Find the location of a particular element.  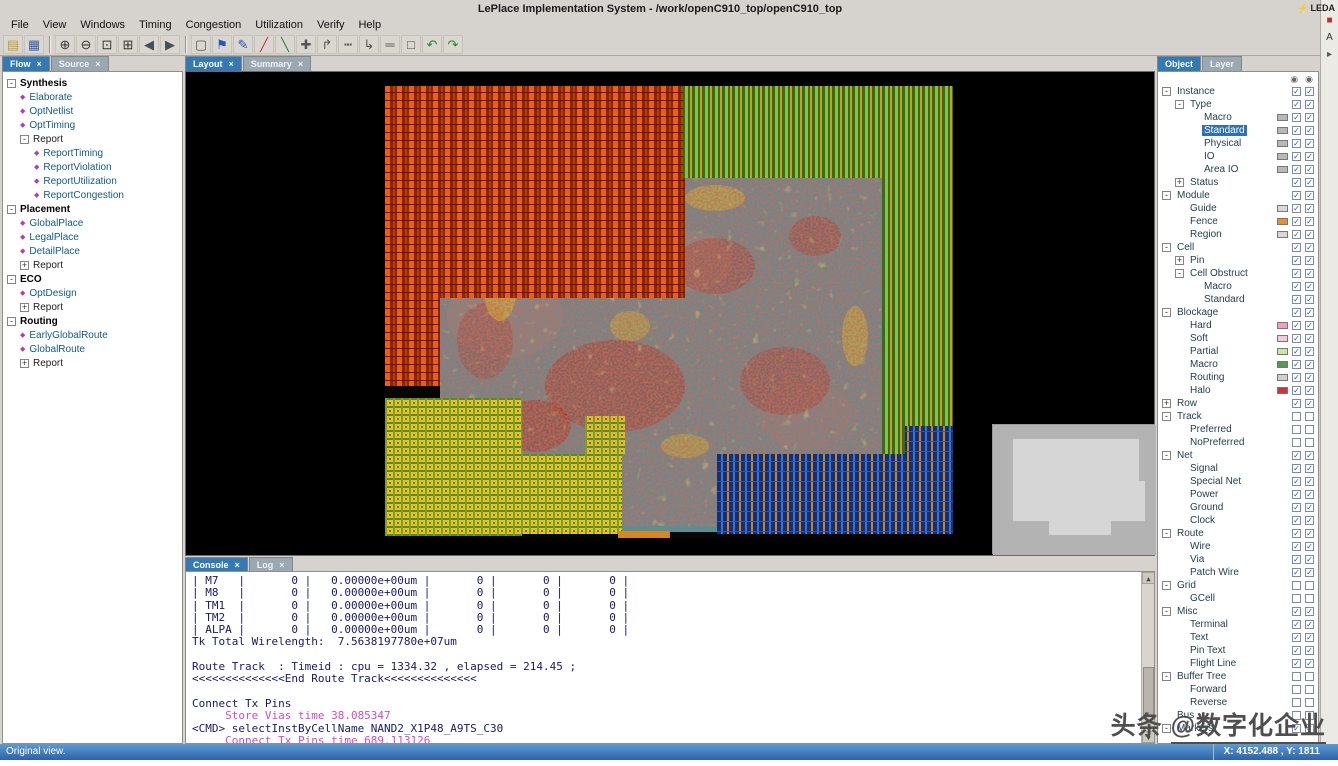

scroll-up-icon: ▲ is located at coordinates (1148, 578).